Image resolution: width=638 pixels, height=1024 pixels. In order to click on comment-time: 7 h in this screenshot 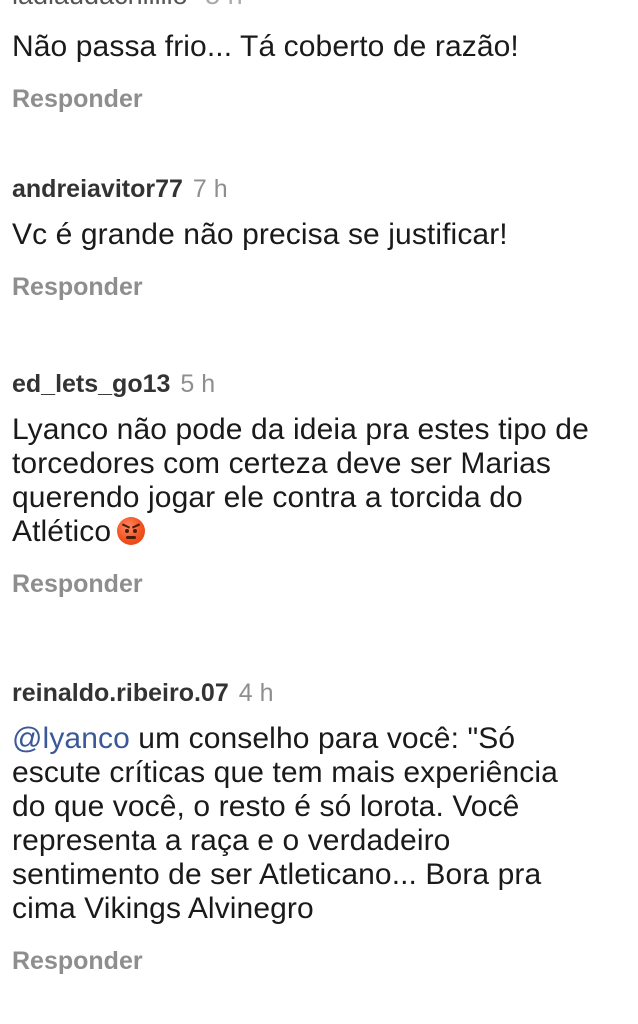, I will do `click(210, 189)`.